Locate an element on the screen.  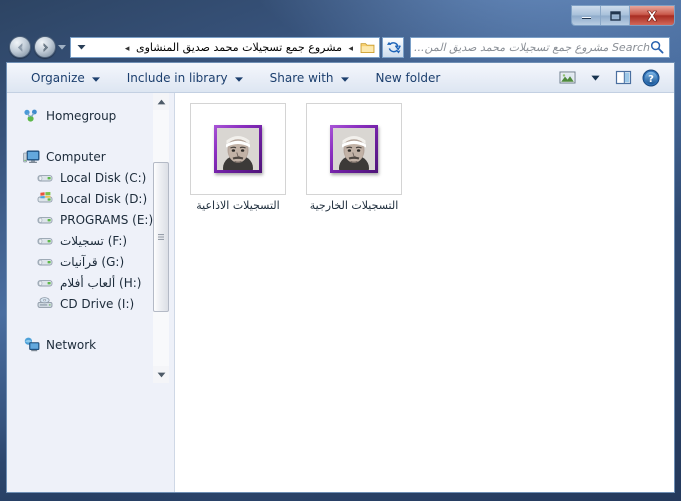
sidebar-item-network: Network is located at coordinates (91, 344).